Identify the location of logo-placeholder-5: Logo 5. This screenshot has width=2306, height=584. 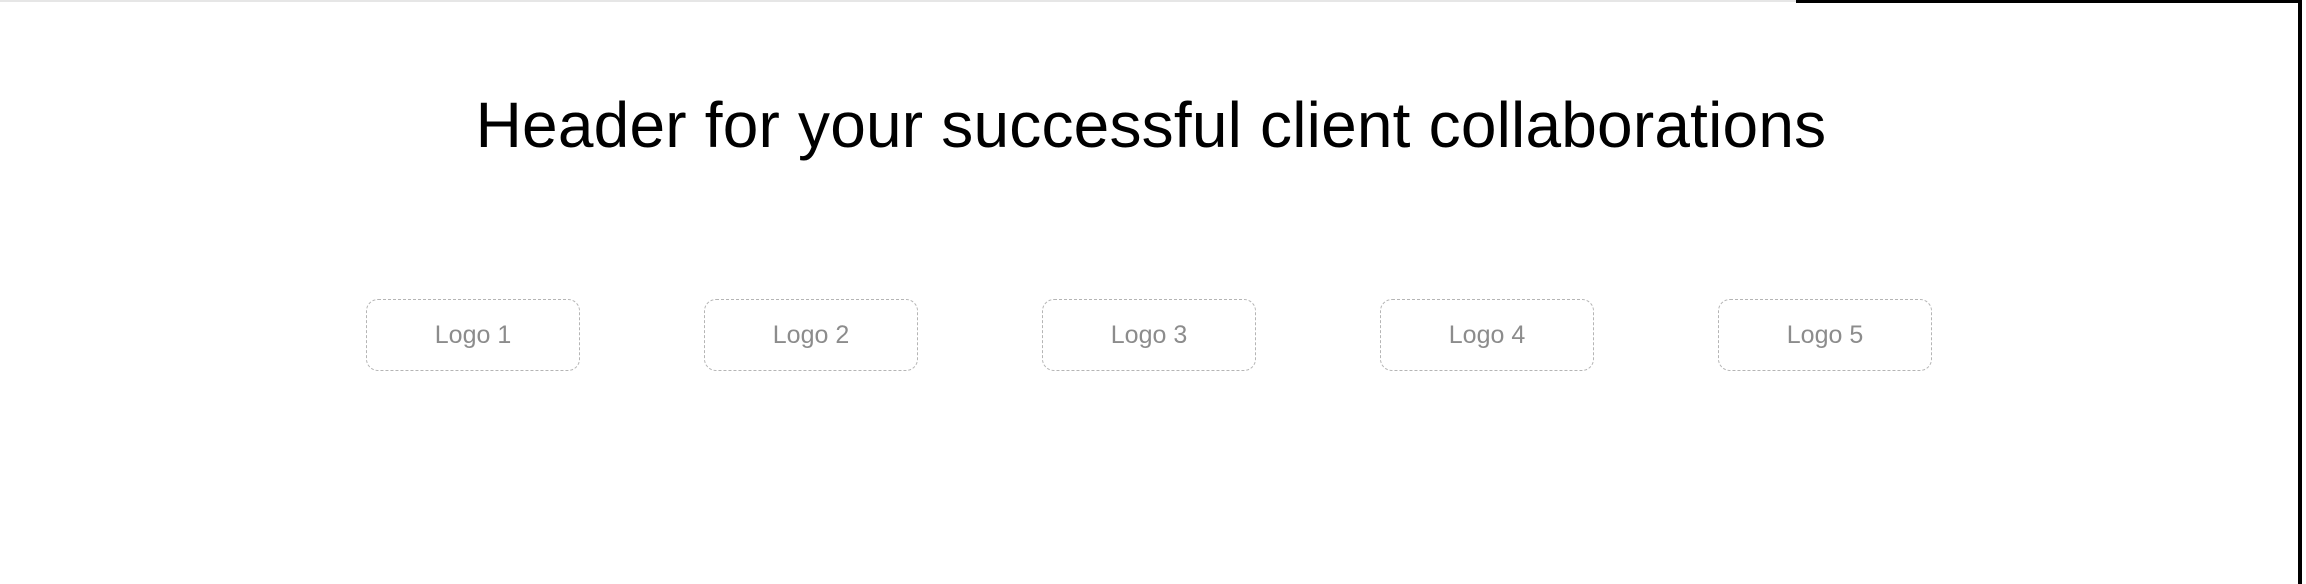
(1825, 335).